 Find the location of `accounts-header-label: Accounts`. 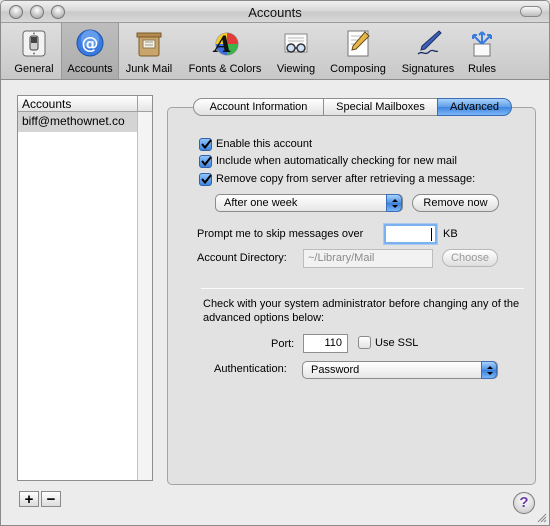

accounts-header-label: Accounts is located at coordinates (47, 104).